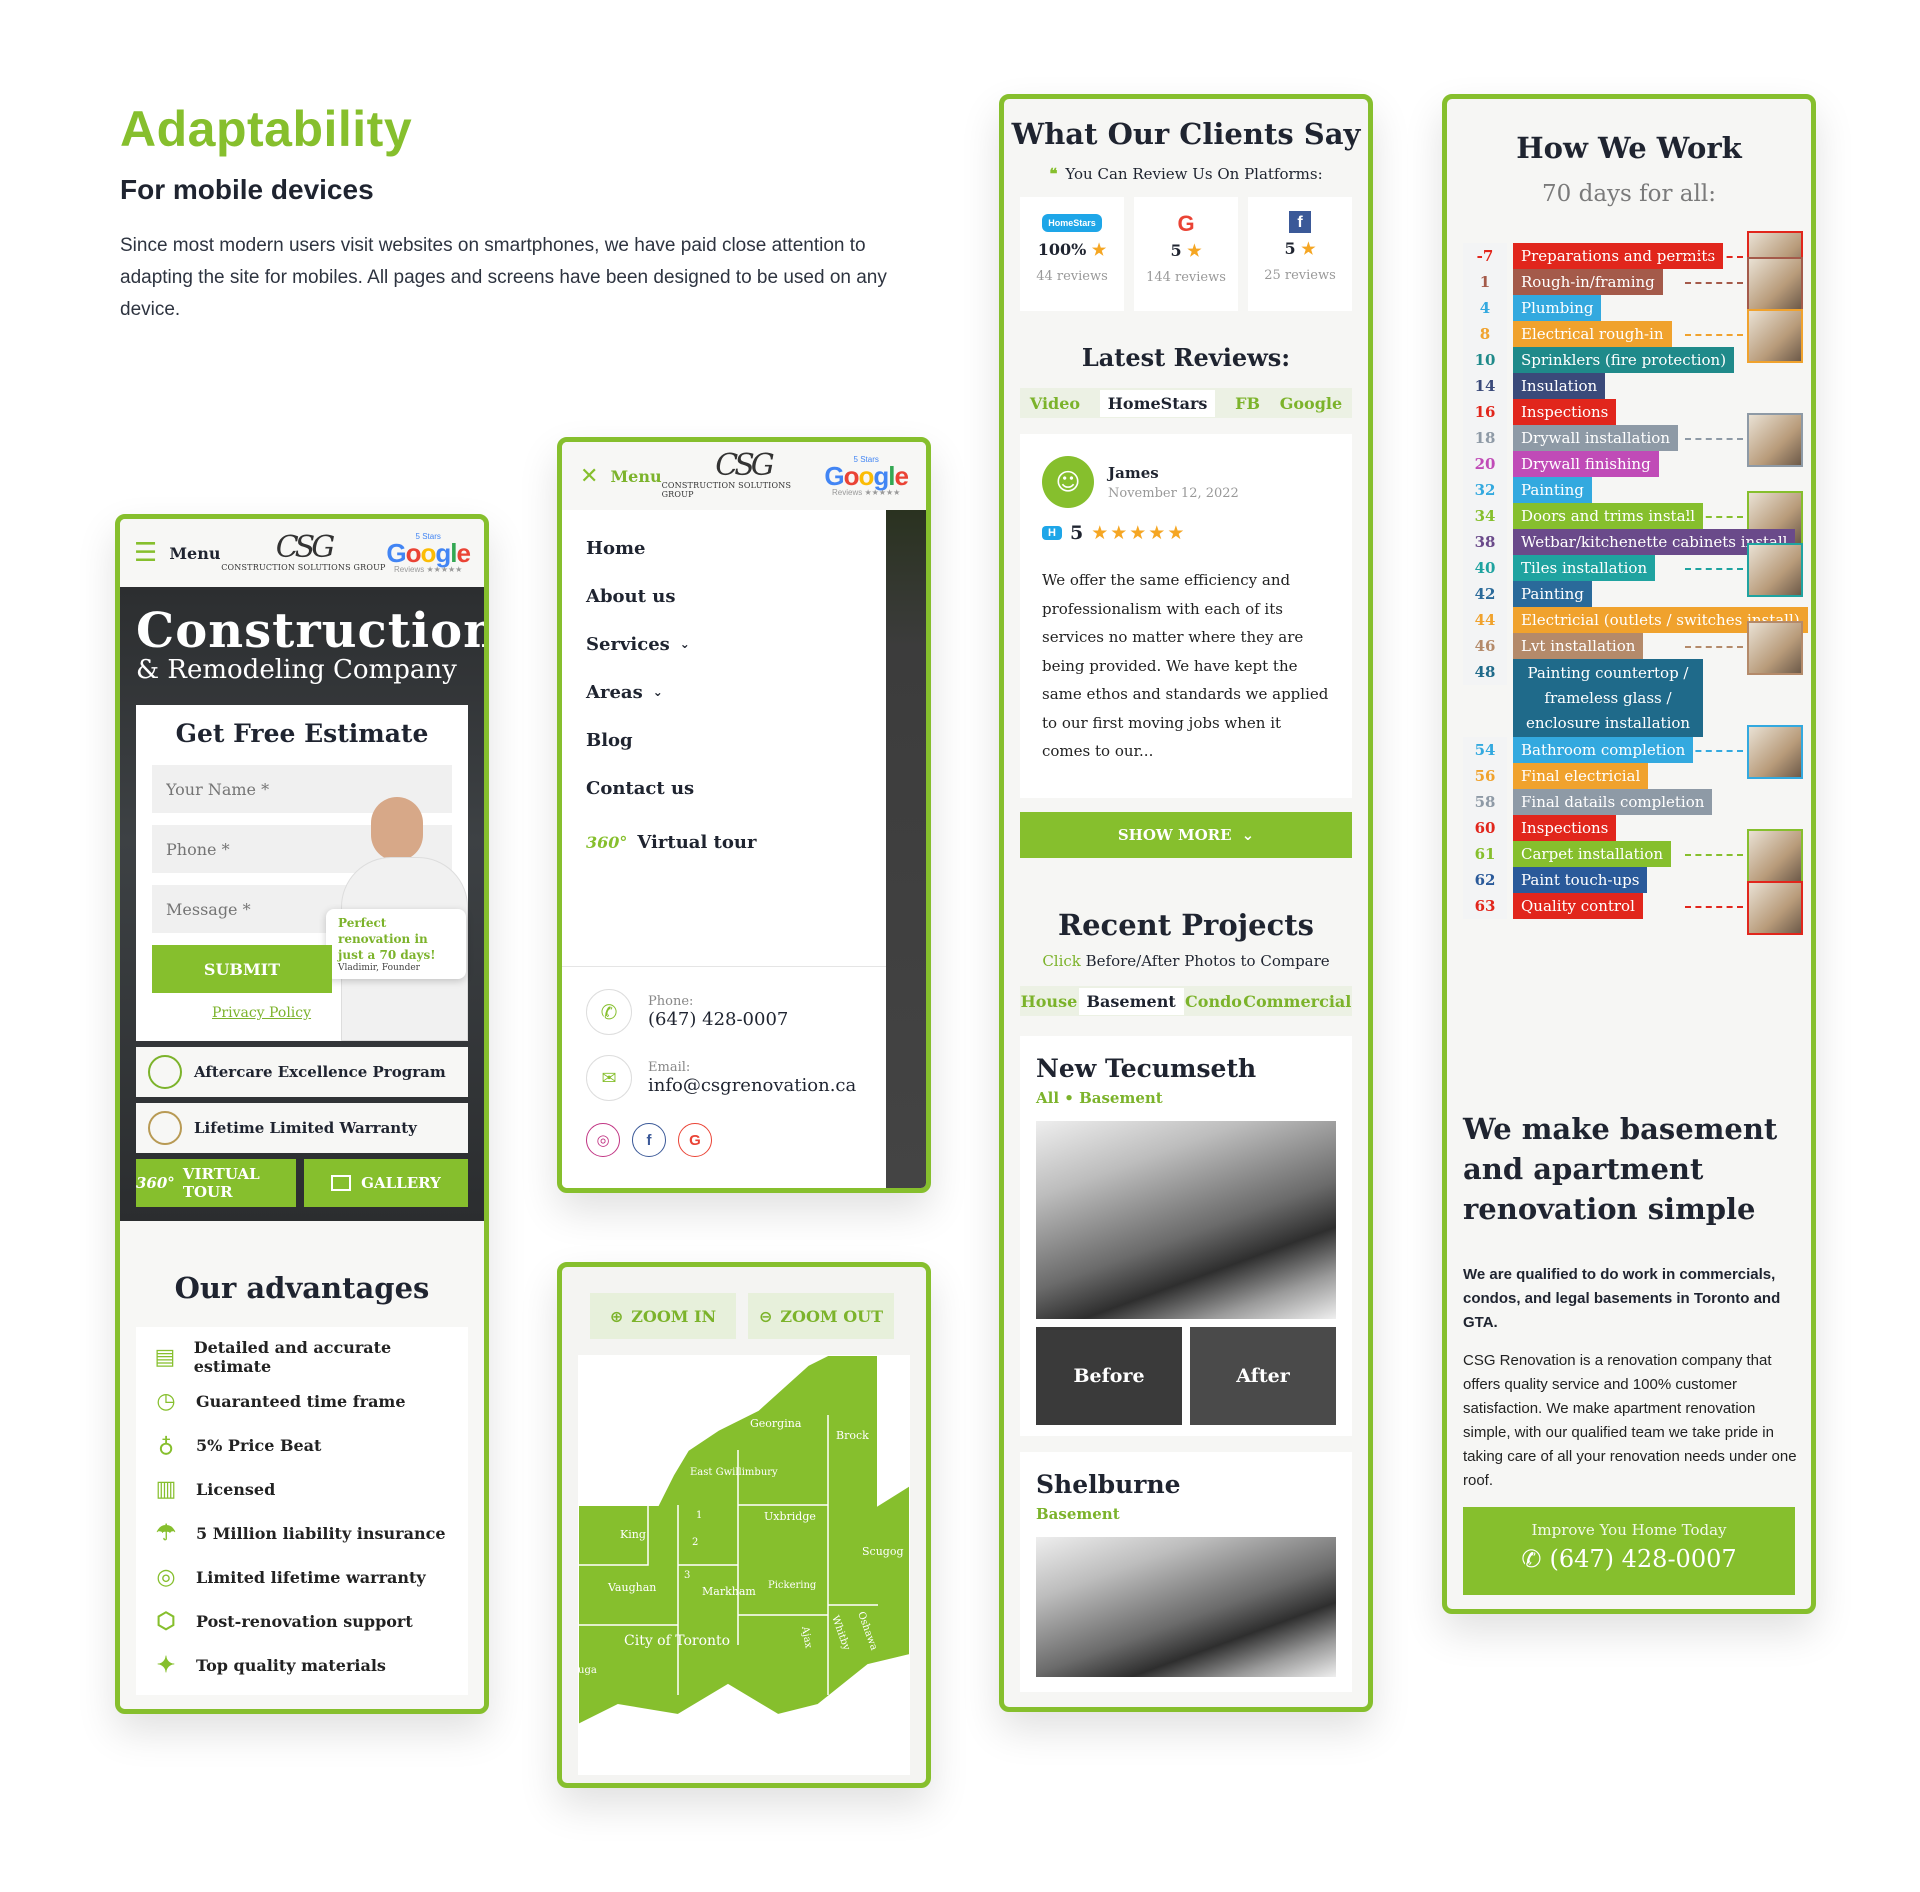 This screenshot has height=1892, width=1920. Describe the element at coordinates (1485, 854) in the screenshot. I see `step-day: 61` at that location.